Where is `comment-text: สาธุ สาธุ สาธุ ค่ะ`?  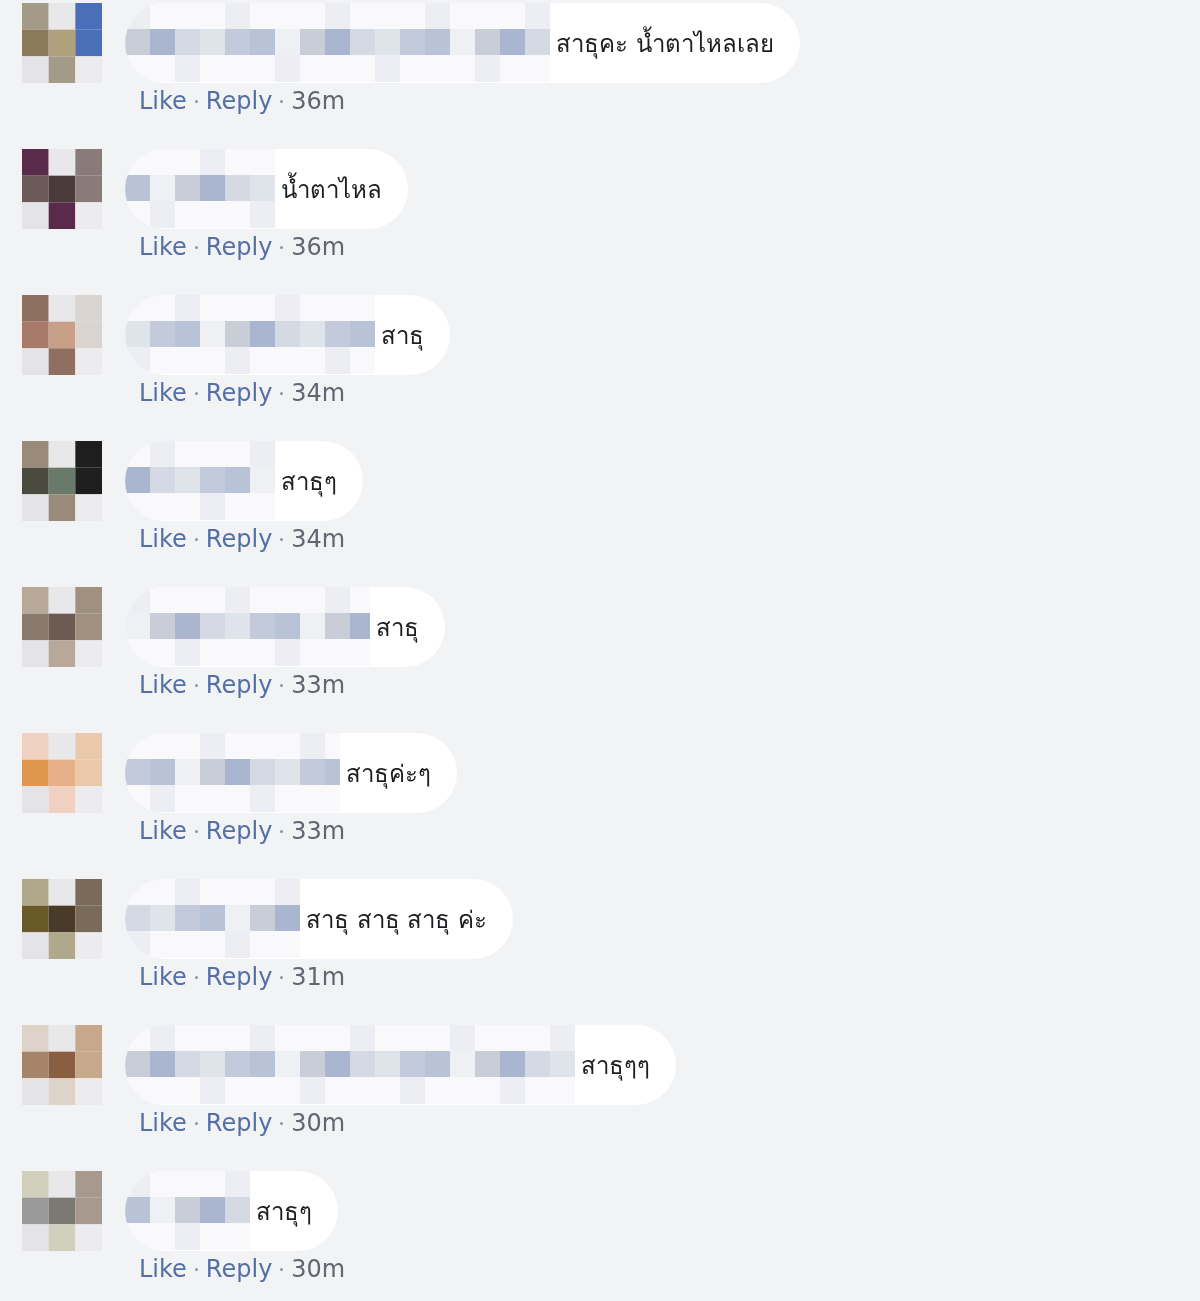
comment-text: สาธุ สาธุ สาธุ ค่ะ is located at coordinates (396, 920).